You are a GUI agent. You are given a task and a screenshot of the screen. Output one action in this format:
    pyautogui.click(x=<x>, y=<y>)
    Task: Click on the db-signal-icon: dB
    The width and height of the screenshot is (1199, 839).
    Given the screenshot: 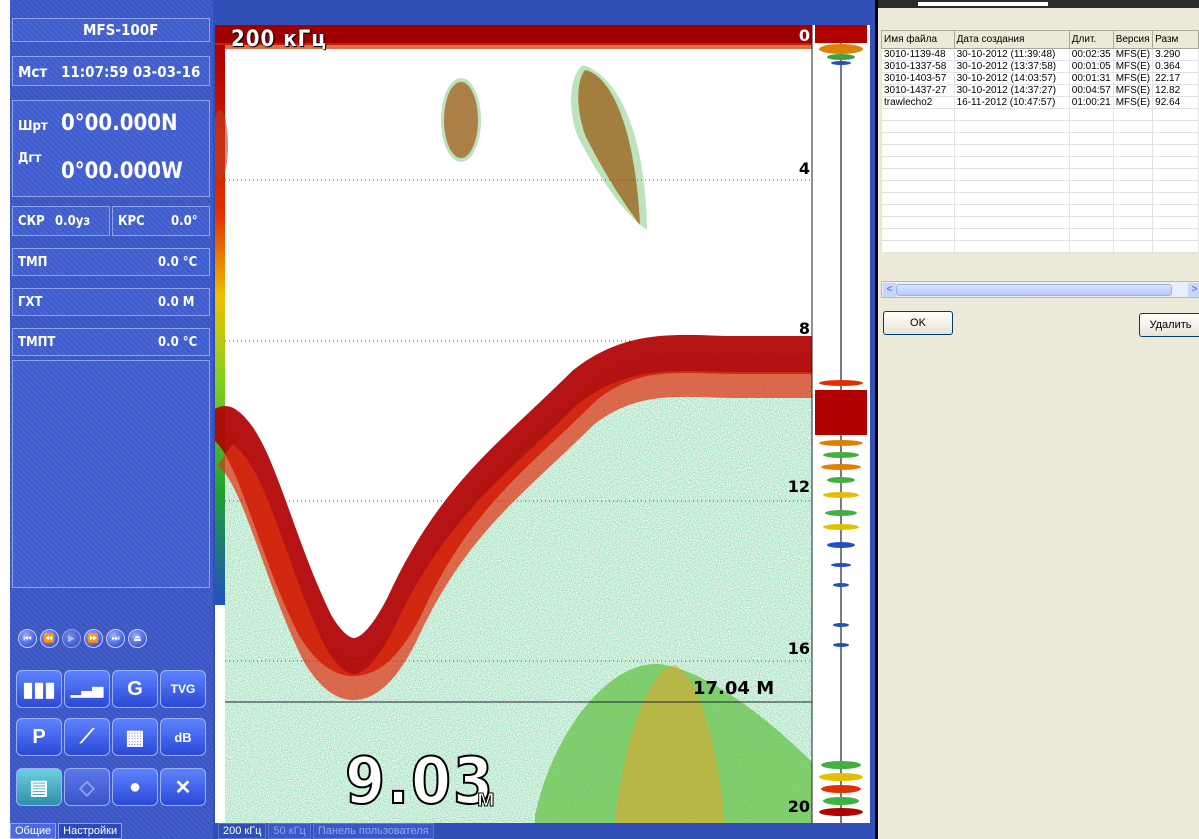 What is the action you would take?
    pyautogui.click(x=183, y=737)
    